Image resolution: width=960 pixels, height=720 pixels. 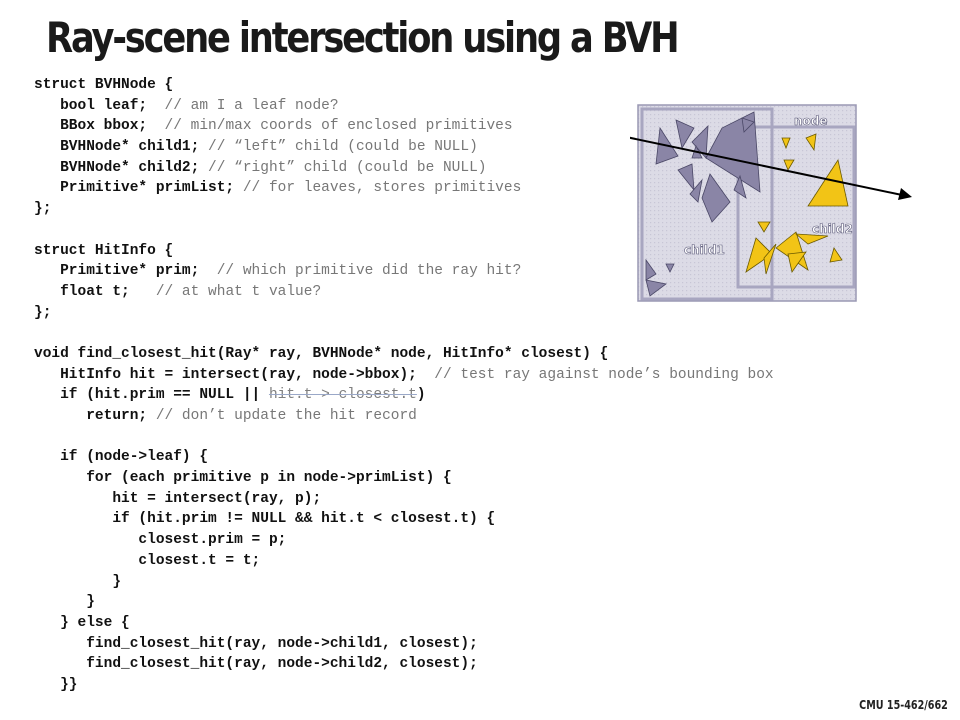 I want to click on node-label: node, so click(x=811, y=121).